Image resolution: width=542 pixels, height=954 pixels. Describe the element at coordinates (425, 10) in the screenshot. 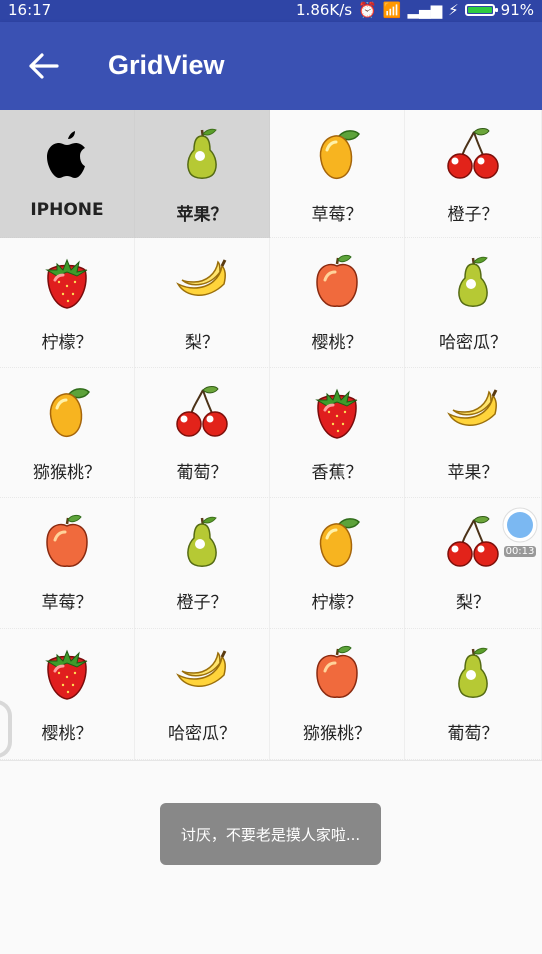

I see `signal-icon: ▂▄▆` at that location.